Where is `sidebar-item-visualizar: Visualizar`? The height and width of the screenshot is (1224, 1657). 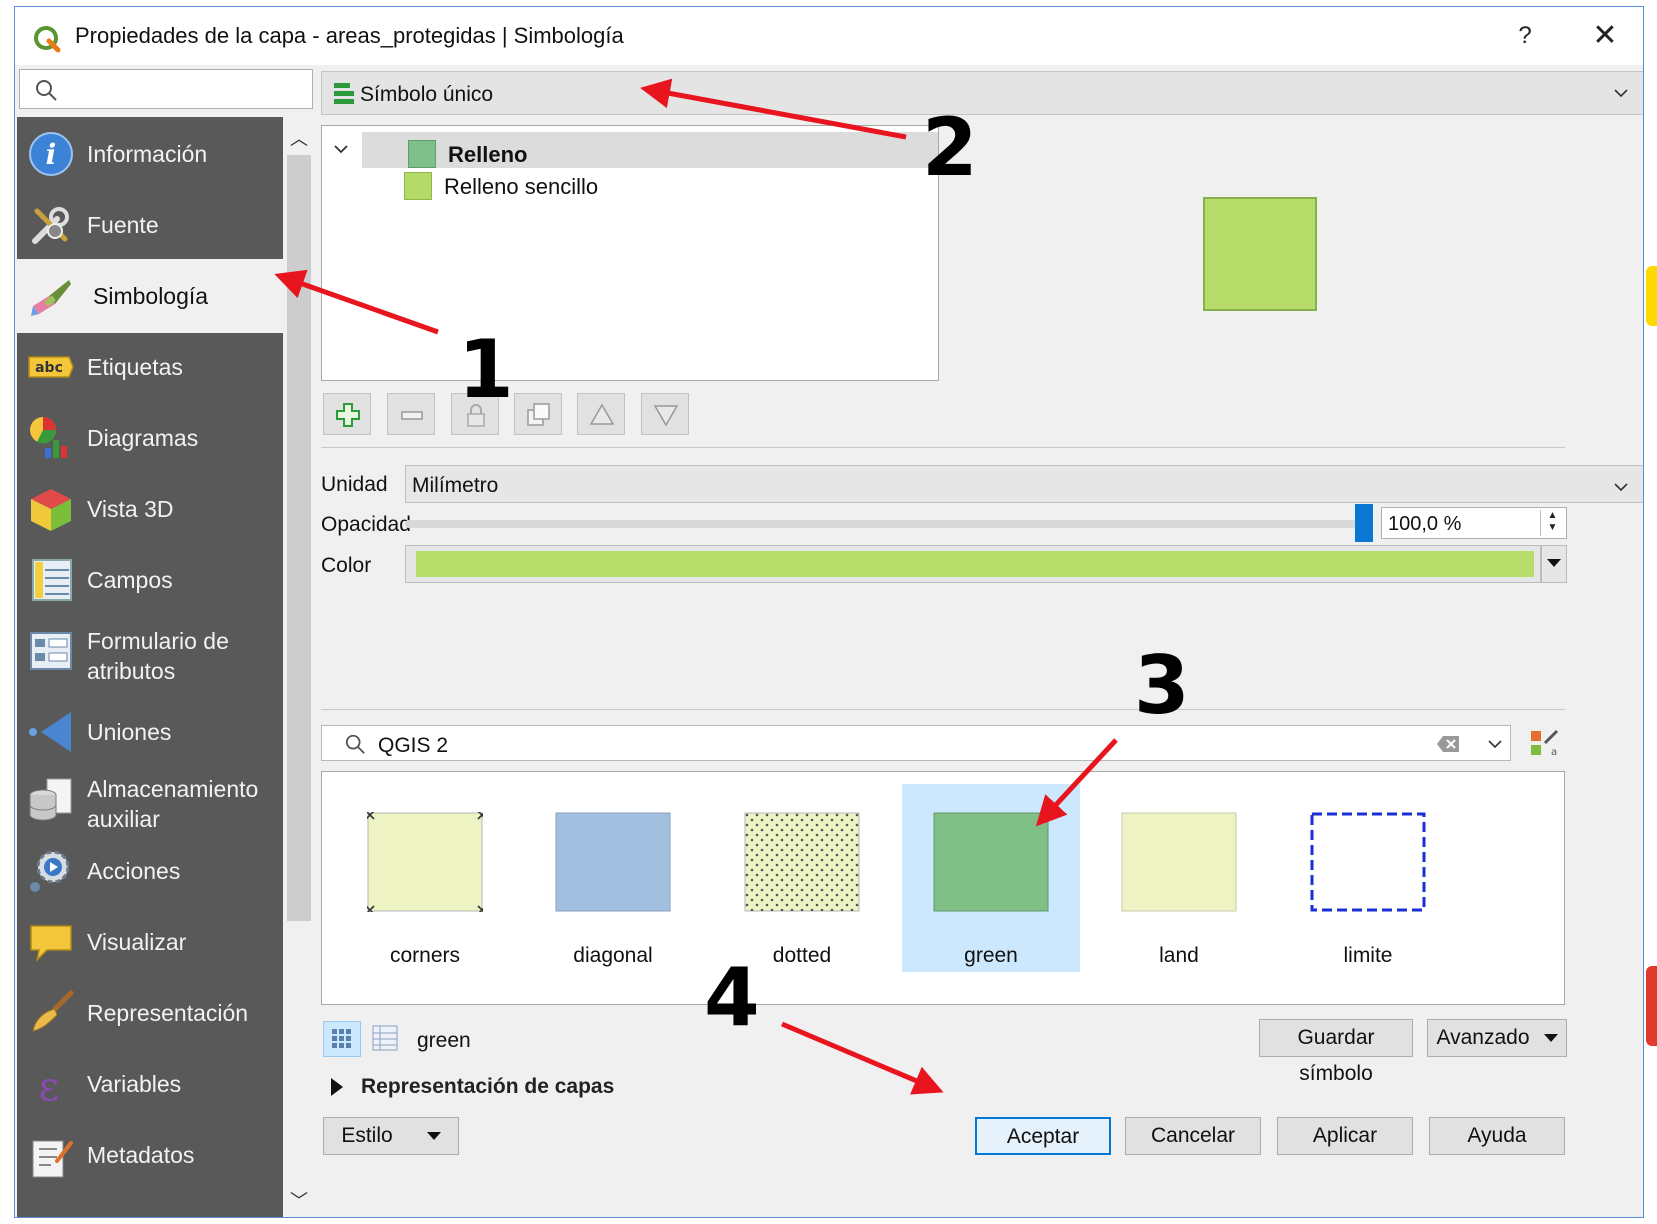 sidebar-item-visualizar: Visualizar is located at coordinates (150, 942).